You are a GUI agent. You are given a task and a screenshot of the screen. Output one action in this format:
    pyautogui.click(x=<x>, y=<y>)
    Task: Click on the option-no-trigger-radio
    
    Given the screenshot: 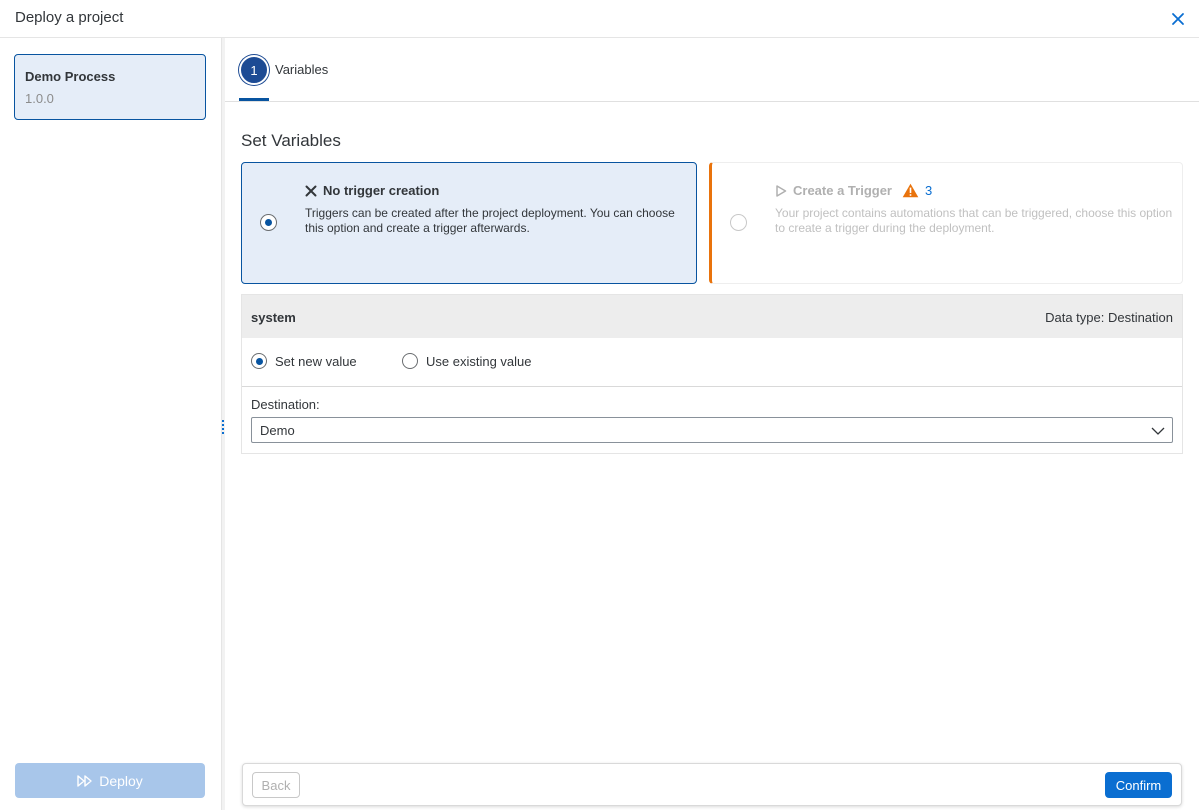 What is the action you would take?
    pyautogui.click(x=268, y=222)
    